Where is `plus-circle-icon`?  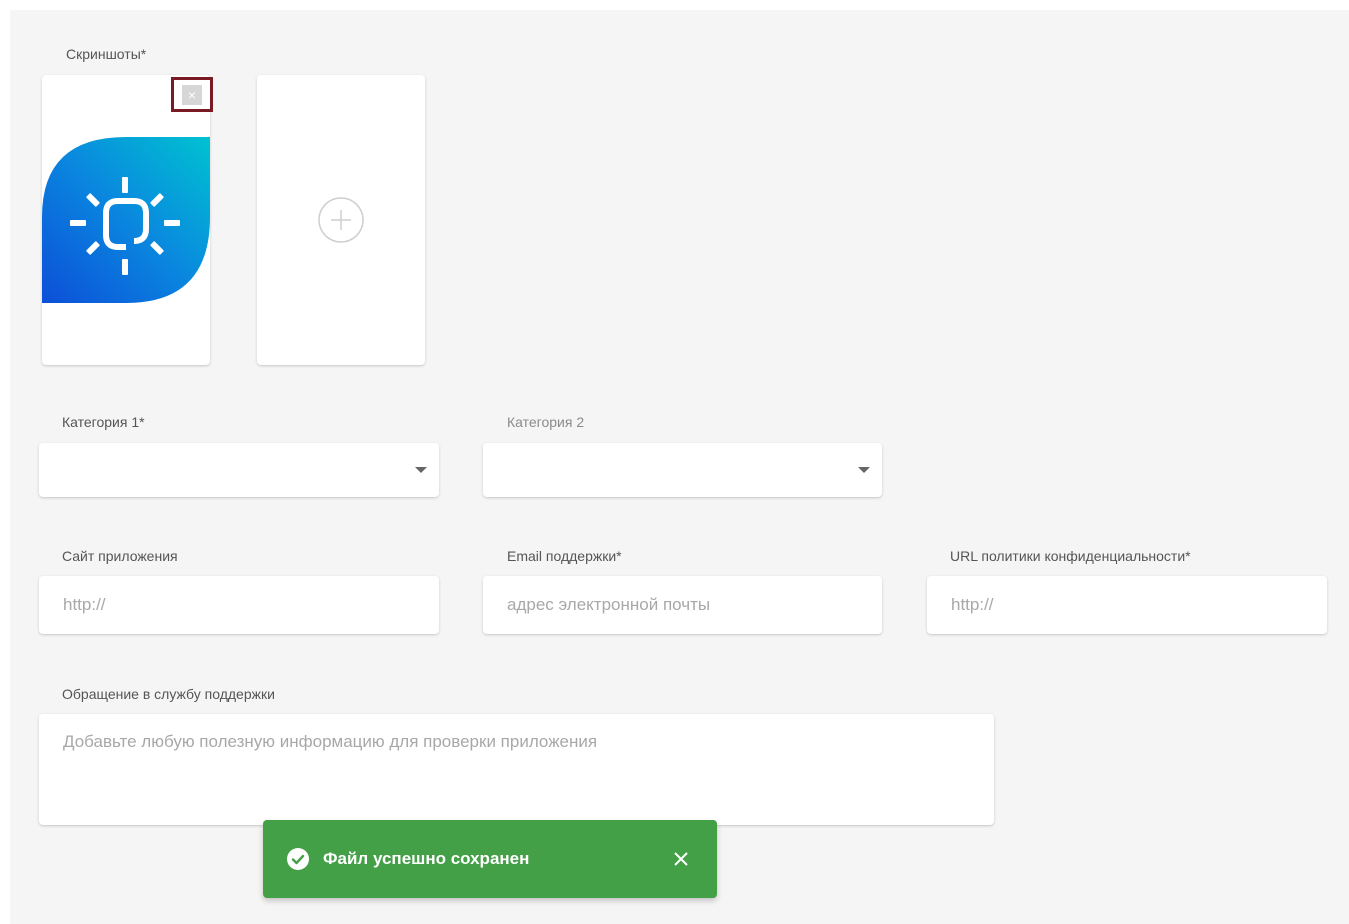 plus-circle-icon is located at coordinates (341, 220).